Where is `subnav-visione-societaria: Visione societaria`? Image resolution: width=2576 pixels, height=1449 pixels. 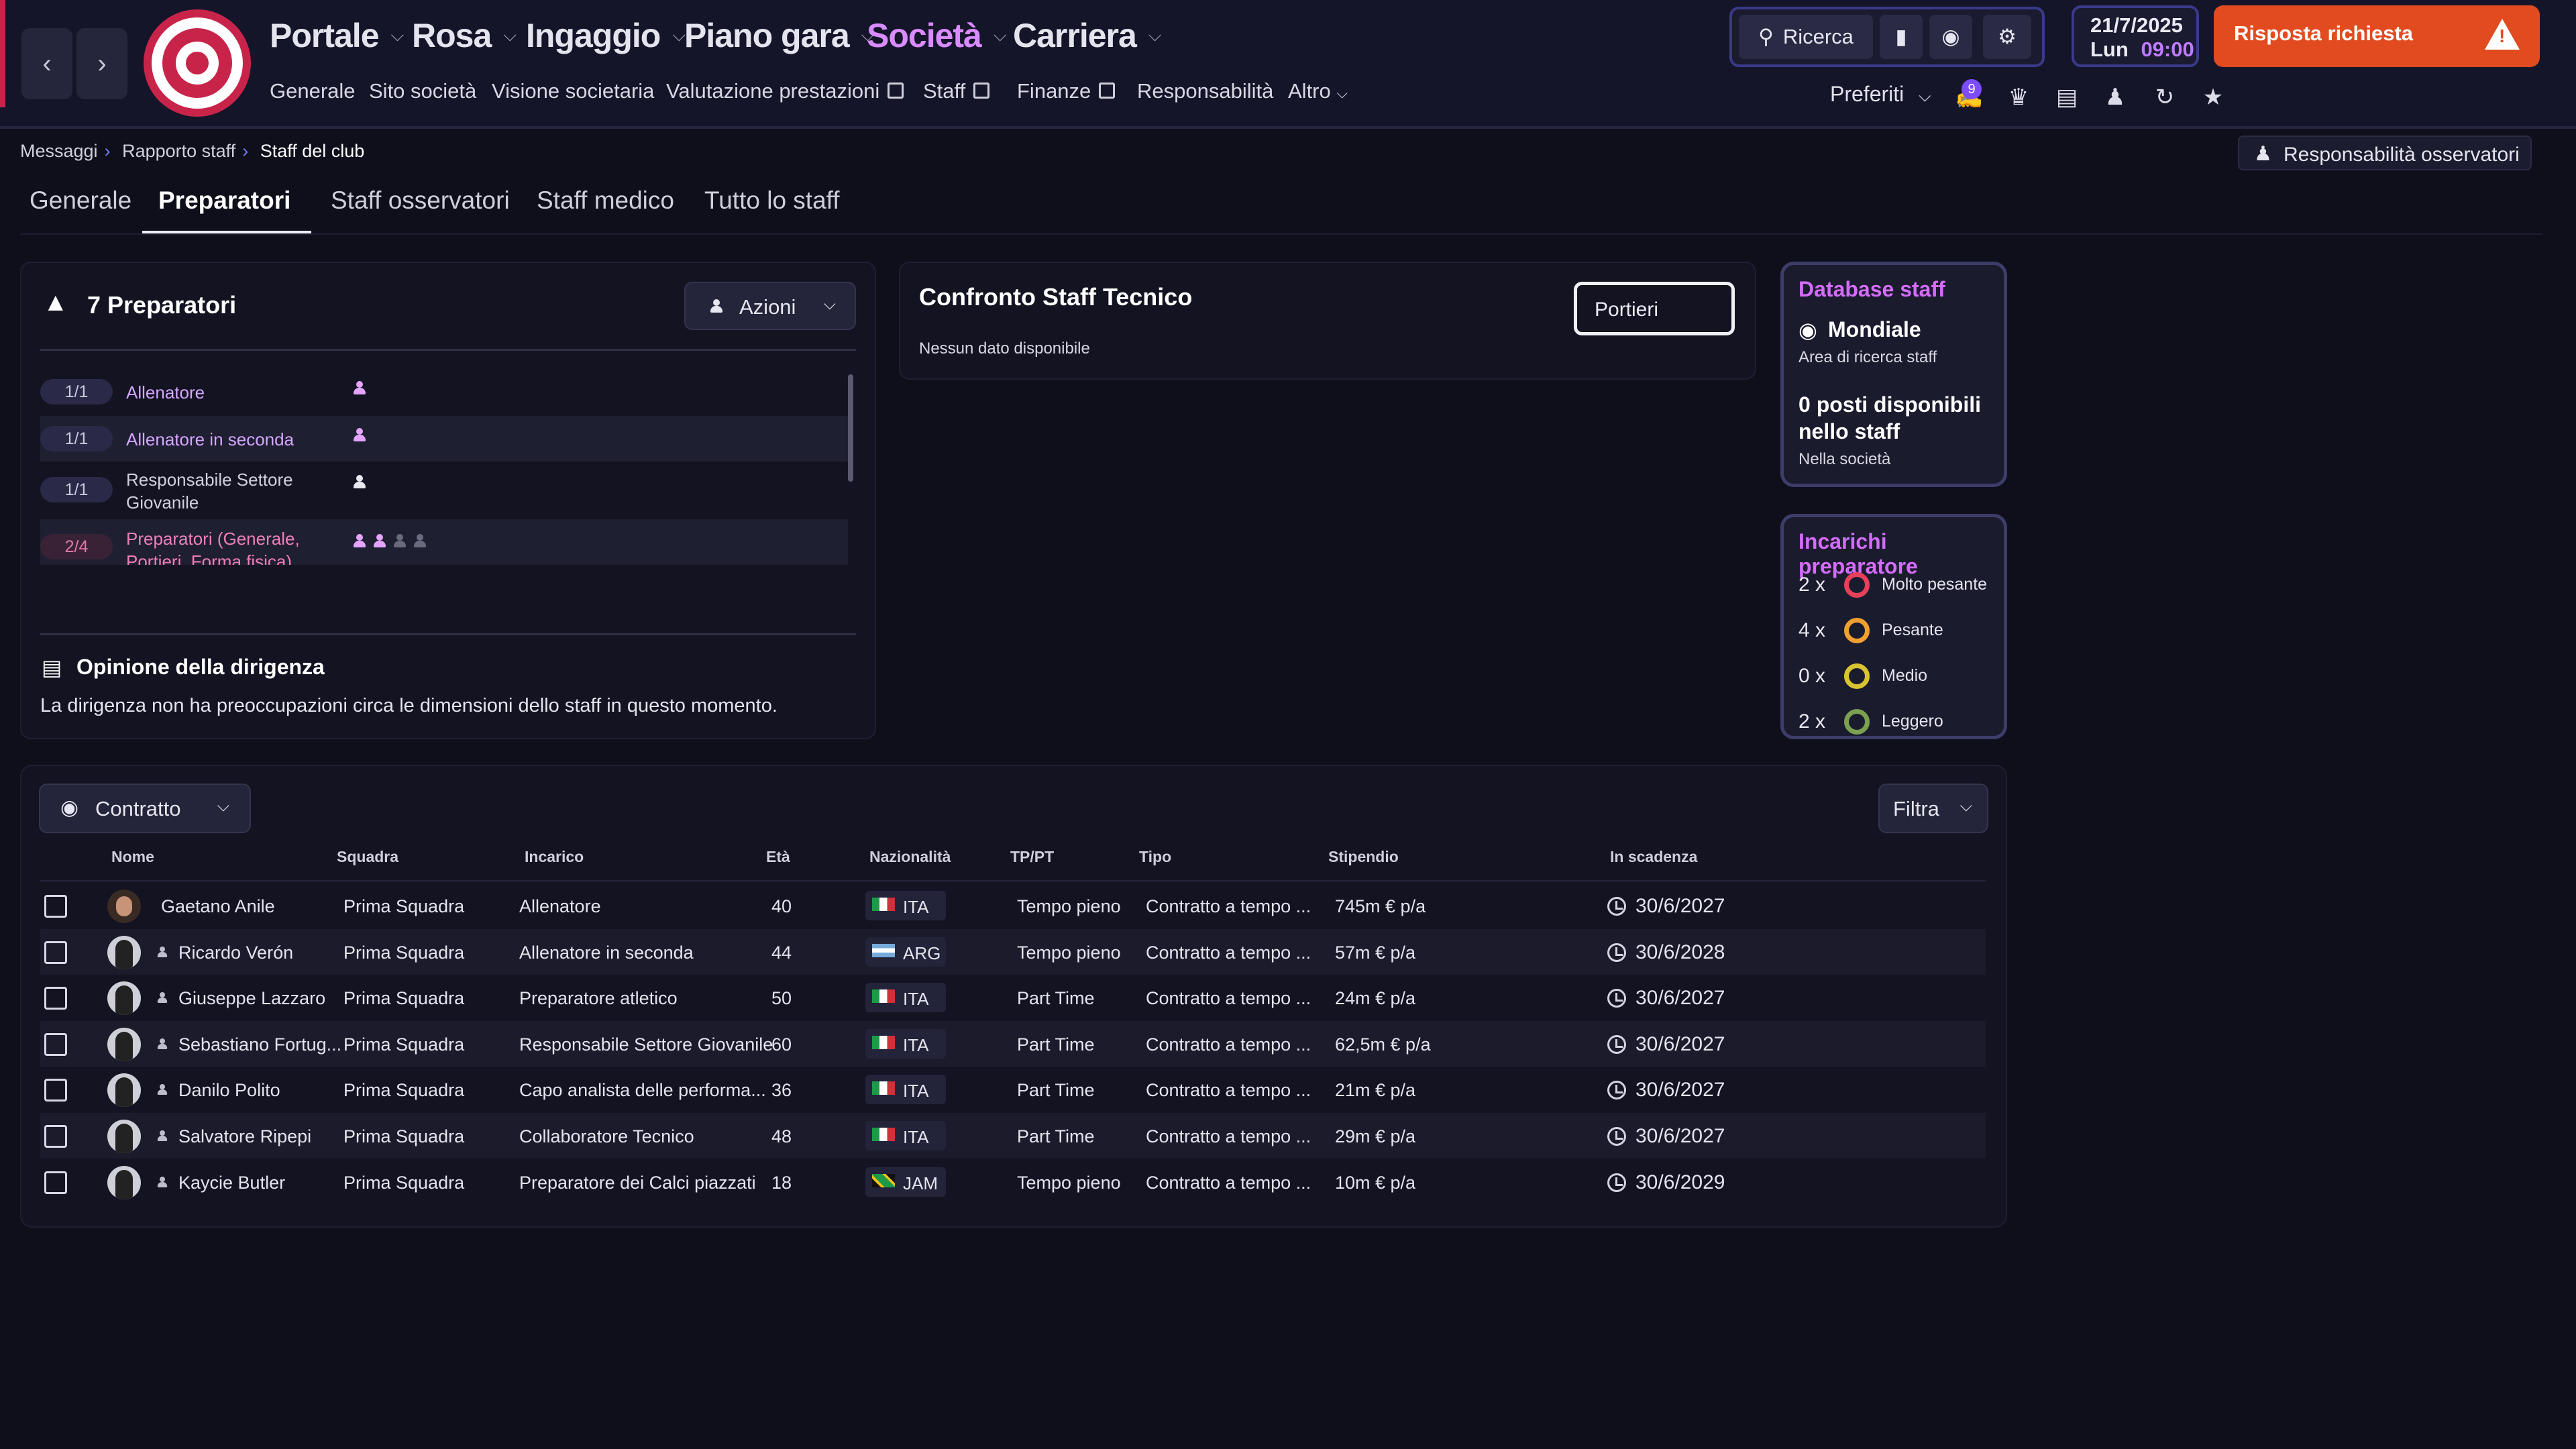
subnav-visione-societaria: Visione societaria is located at coordinates (573, 91).